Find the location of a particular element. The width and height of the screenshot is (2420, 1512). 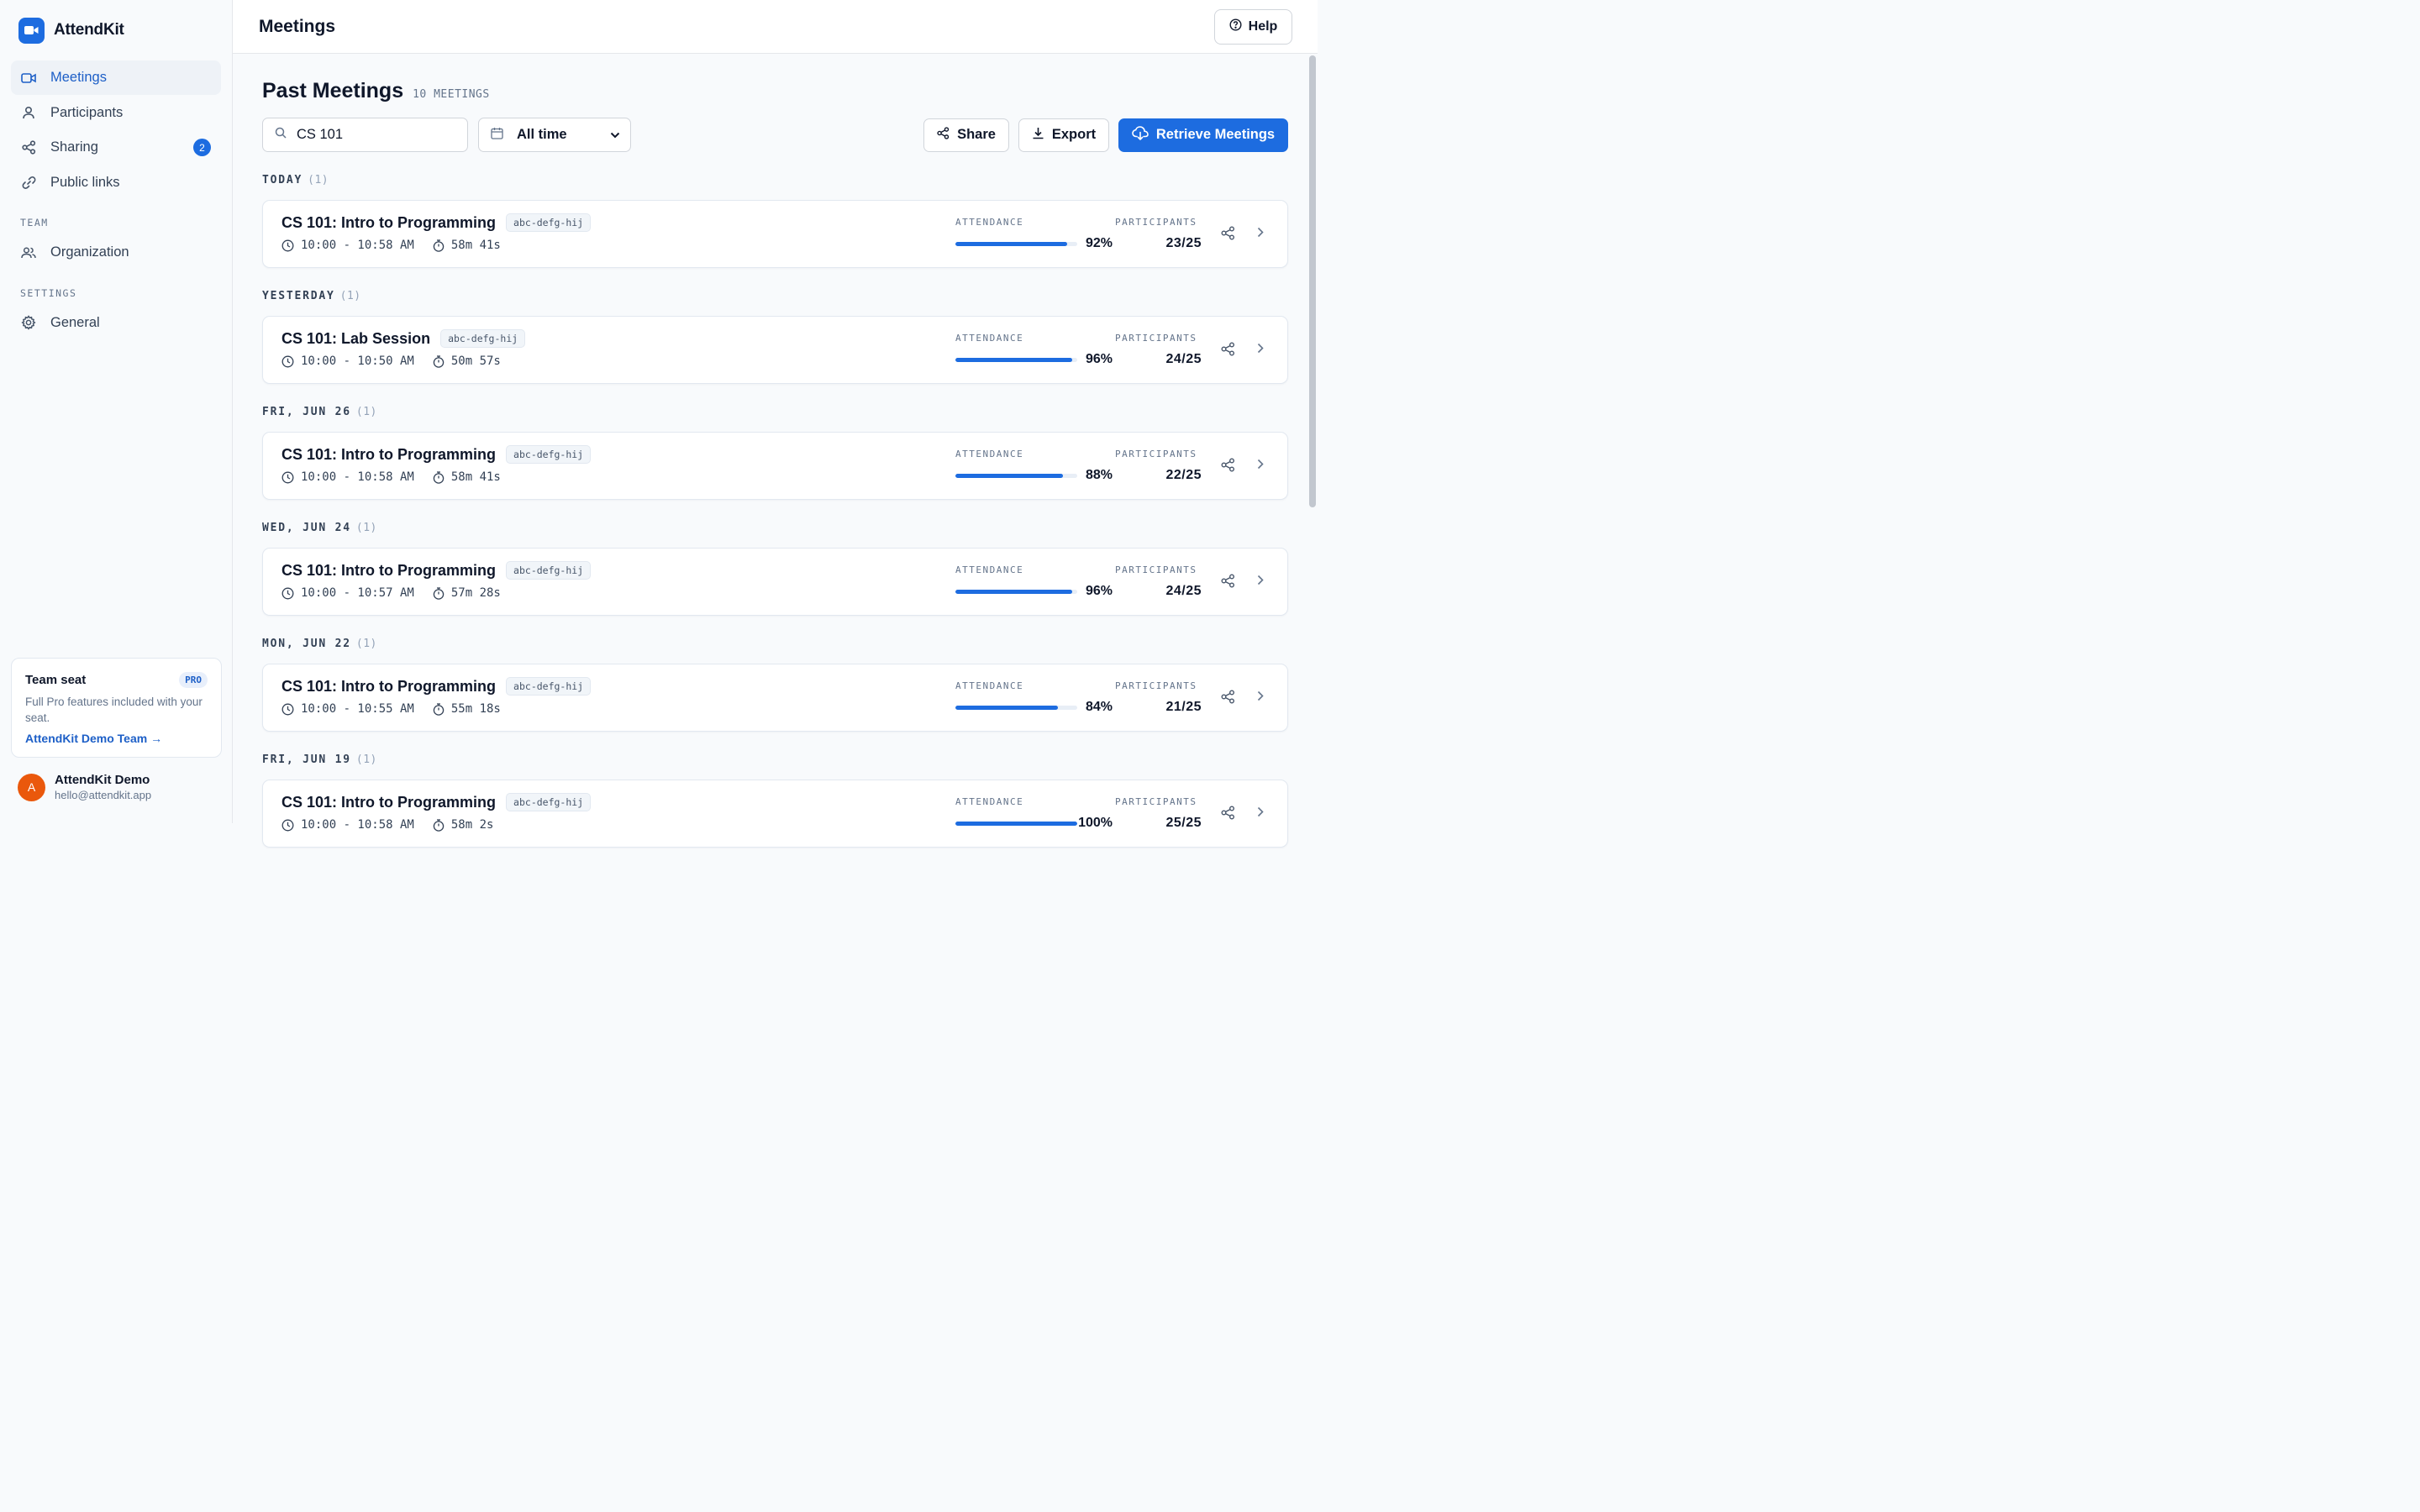

sharing-count-badge: 2 is located at coordinates (202, 147).